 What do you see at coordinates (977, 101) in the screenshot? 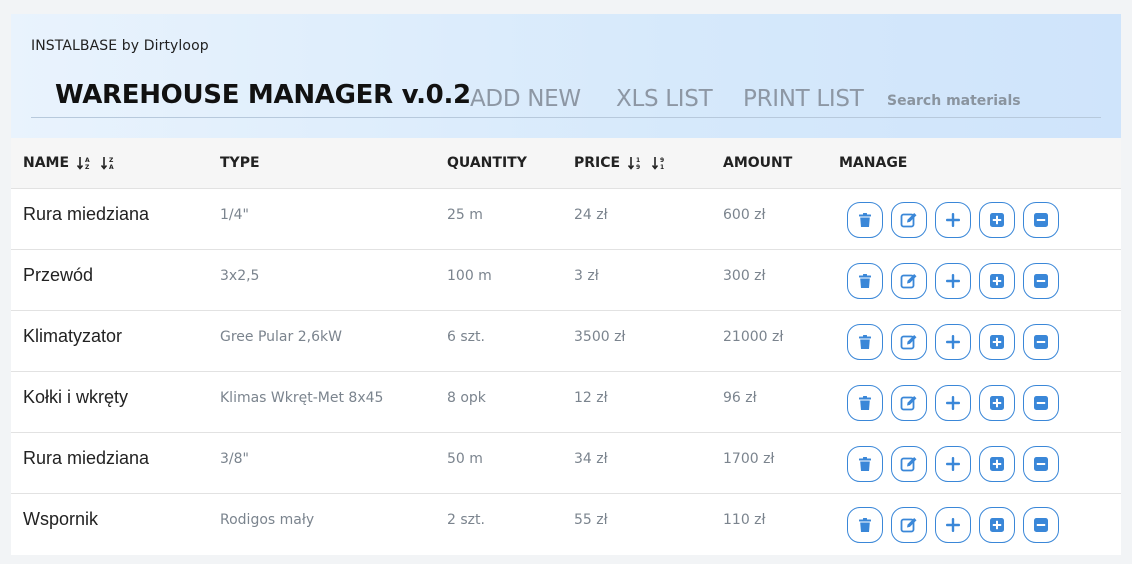
I see `search-input` at bounding box center [977, 101].